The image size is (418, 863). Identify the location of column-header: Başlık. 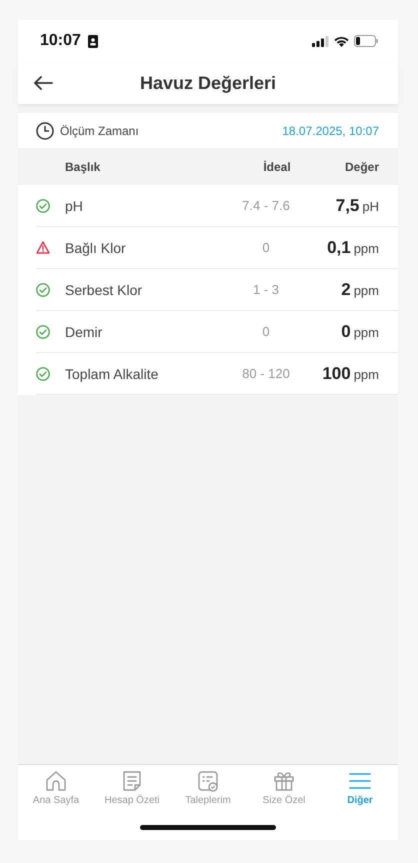
(83, 167).